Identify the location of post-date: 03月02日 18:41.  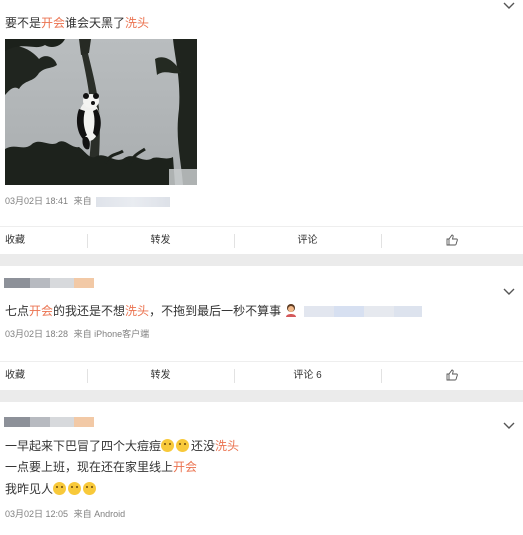
(37, 201).